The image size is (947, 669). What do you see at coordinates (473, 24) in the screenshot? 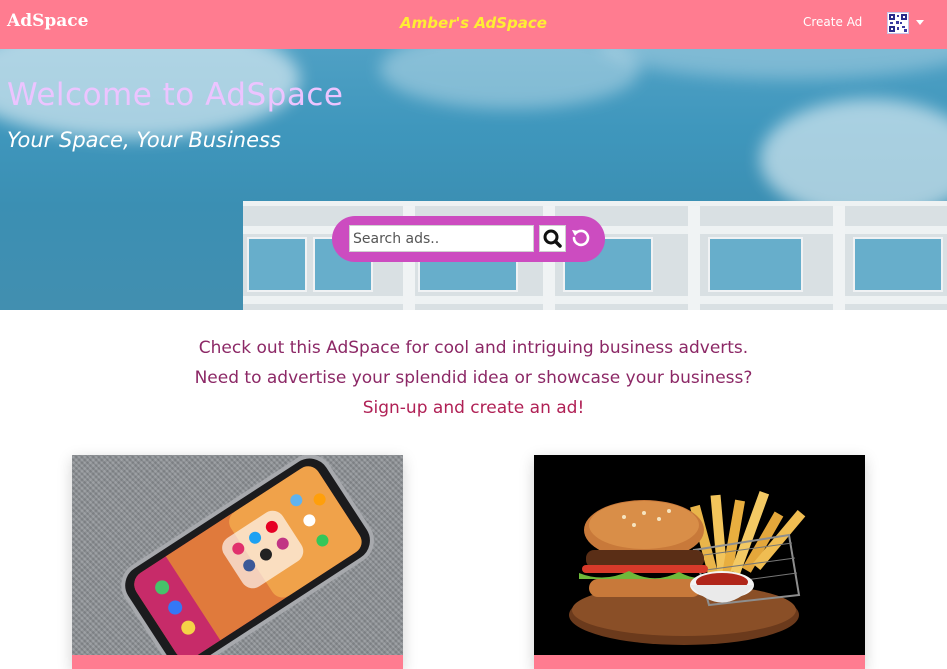
I see `navbar: AdSpace Amber's AdSpace Create Ad` at bounding box center [473, 24].